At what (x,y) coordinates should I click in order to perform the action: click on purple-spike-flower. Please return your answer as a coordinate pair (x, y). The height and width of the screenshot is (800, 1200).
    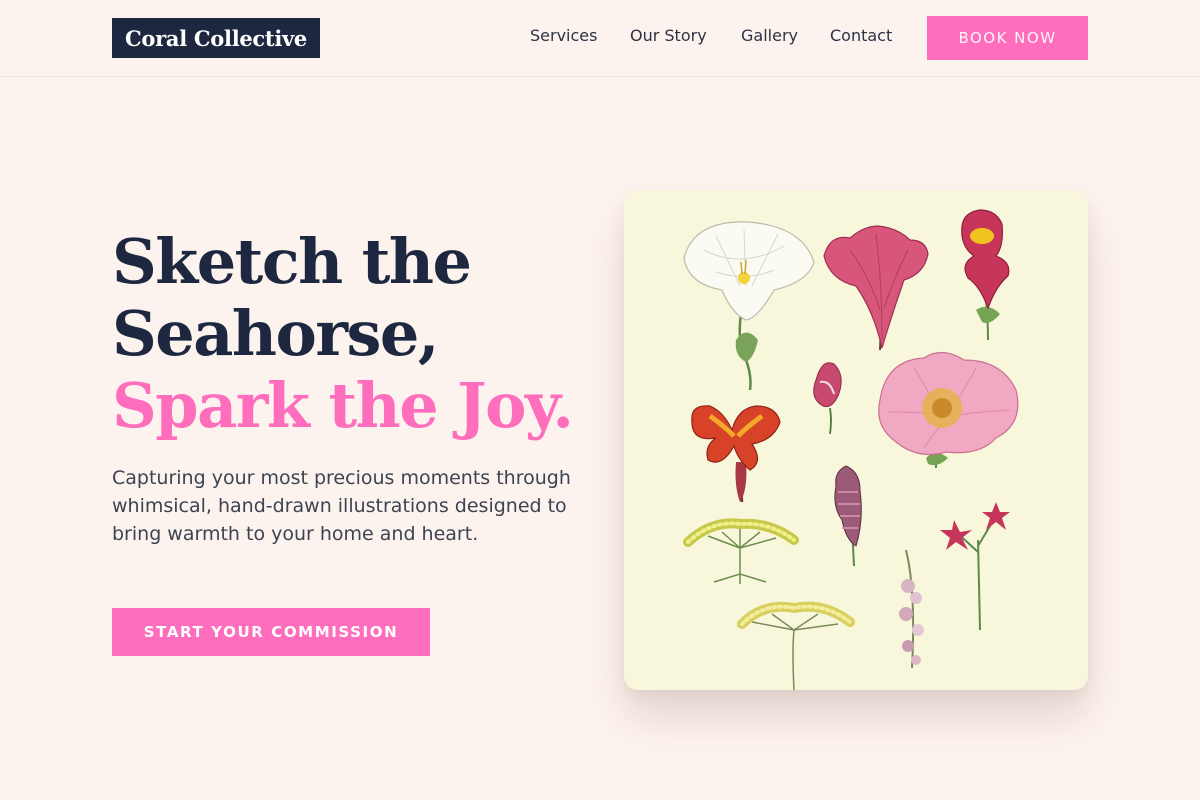
    Looking at the image, I should click on (848, 516).